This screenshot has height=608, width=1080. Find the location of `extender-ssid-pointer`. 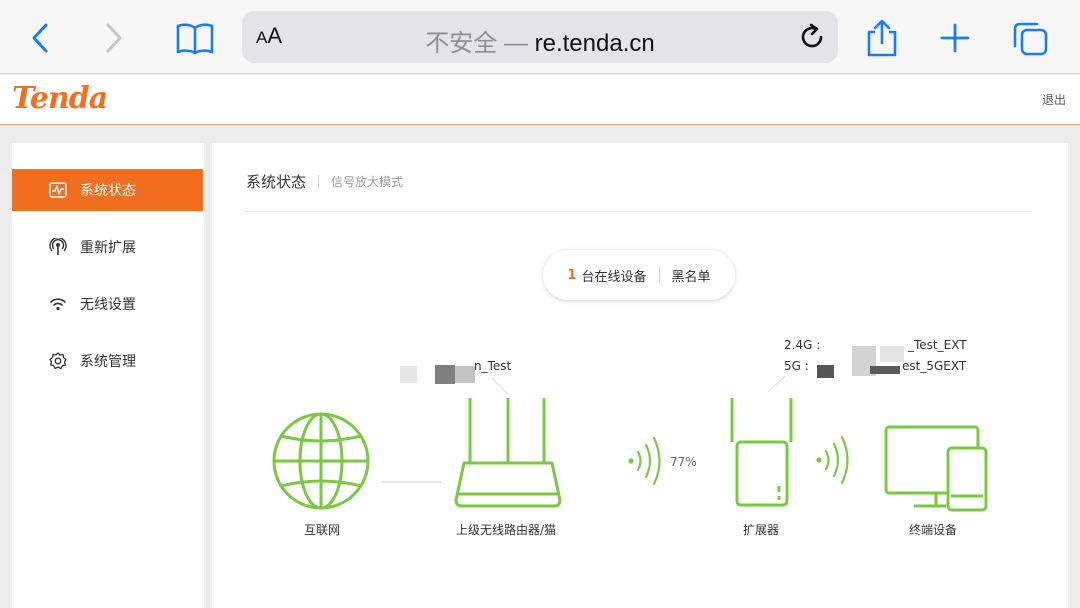

extender-ssid-pointer is located at coordinates (776, 384).